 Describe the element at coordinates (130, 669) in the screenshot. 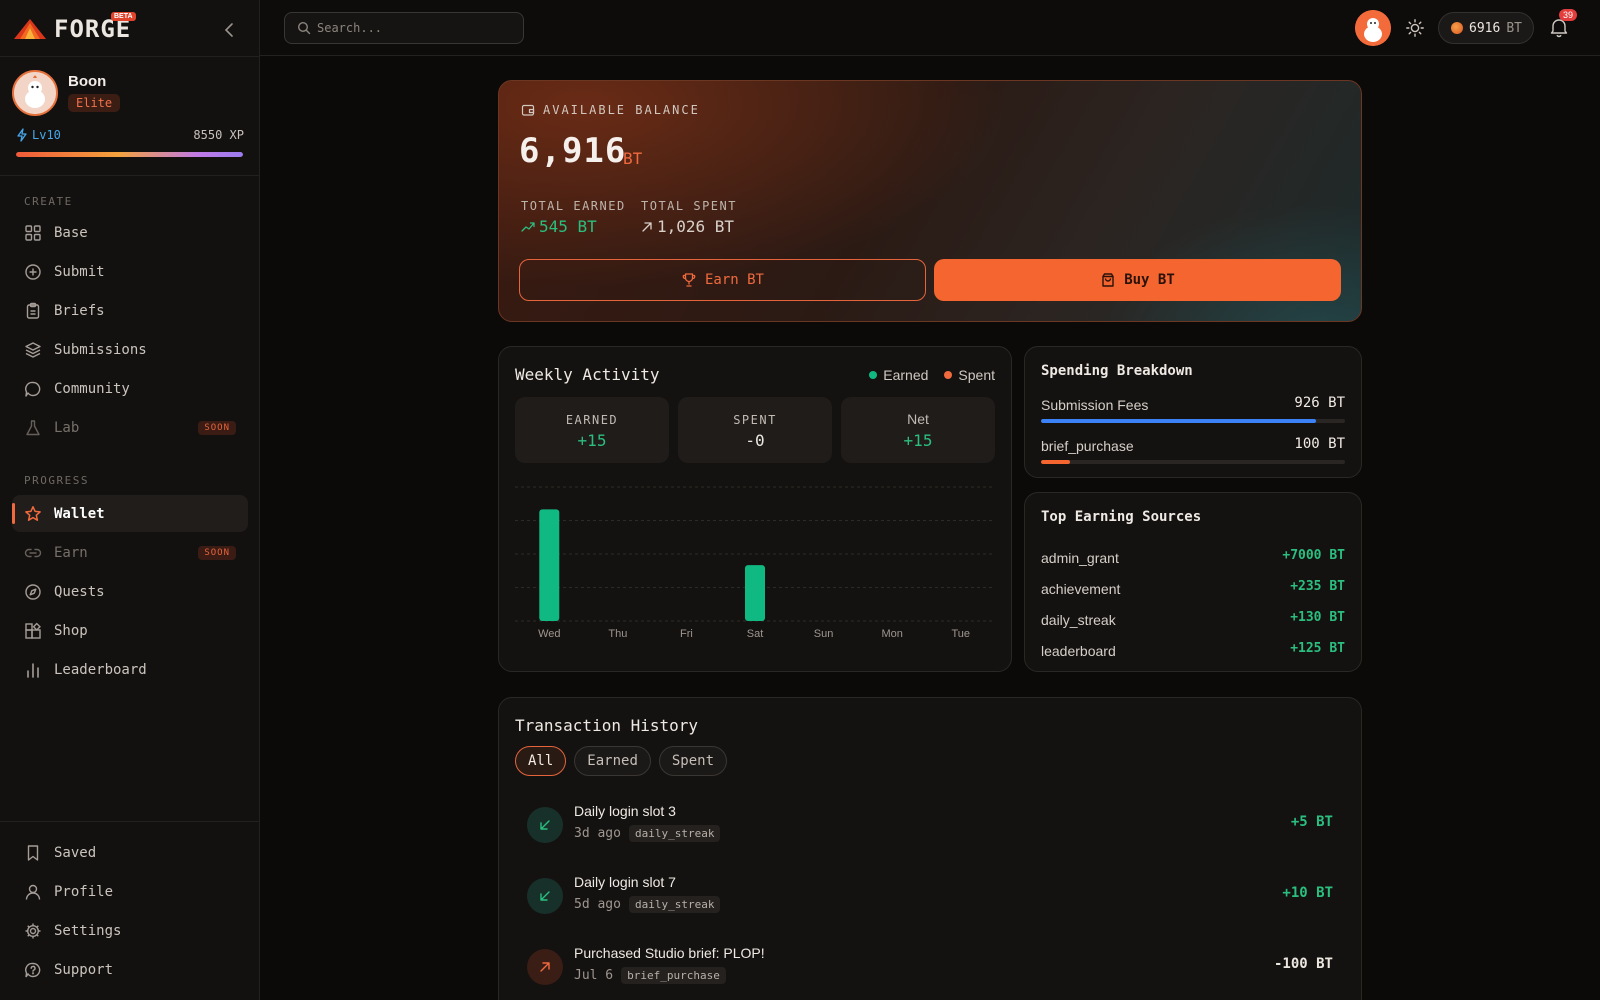

I see `sidebar-item-leaderboard: Leaderboard` at that location.